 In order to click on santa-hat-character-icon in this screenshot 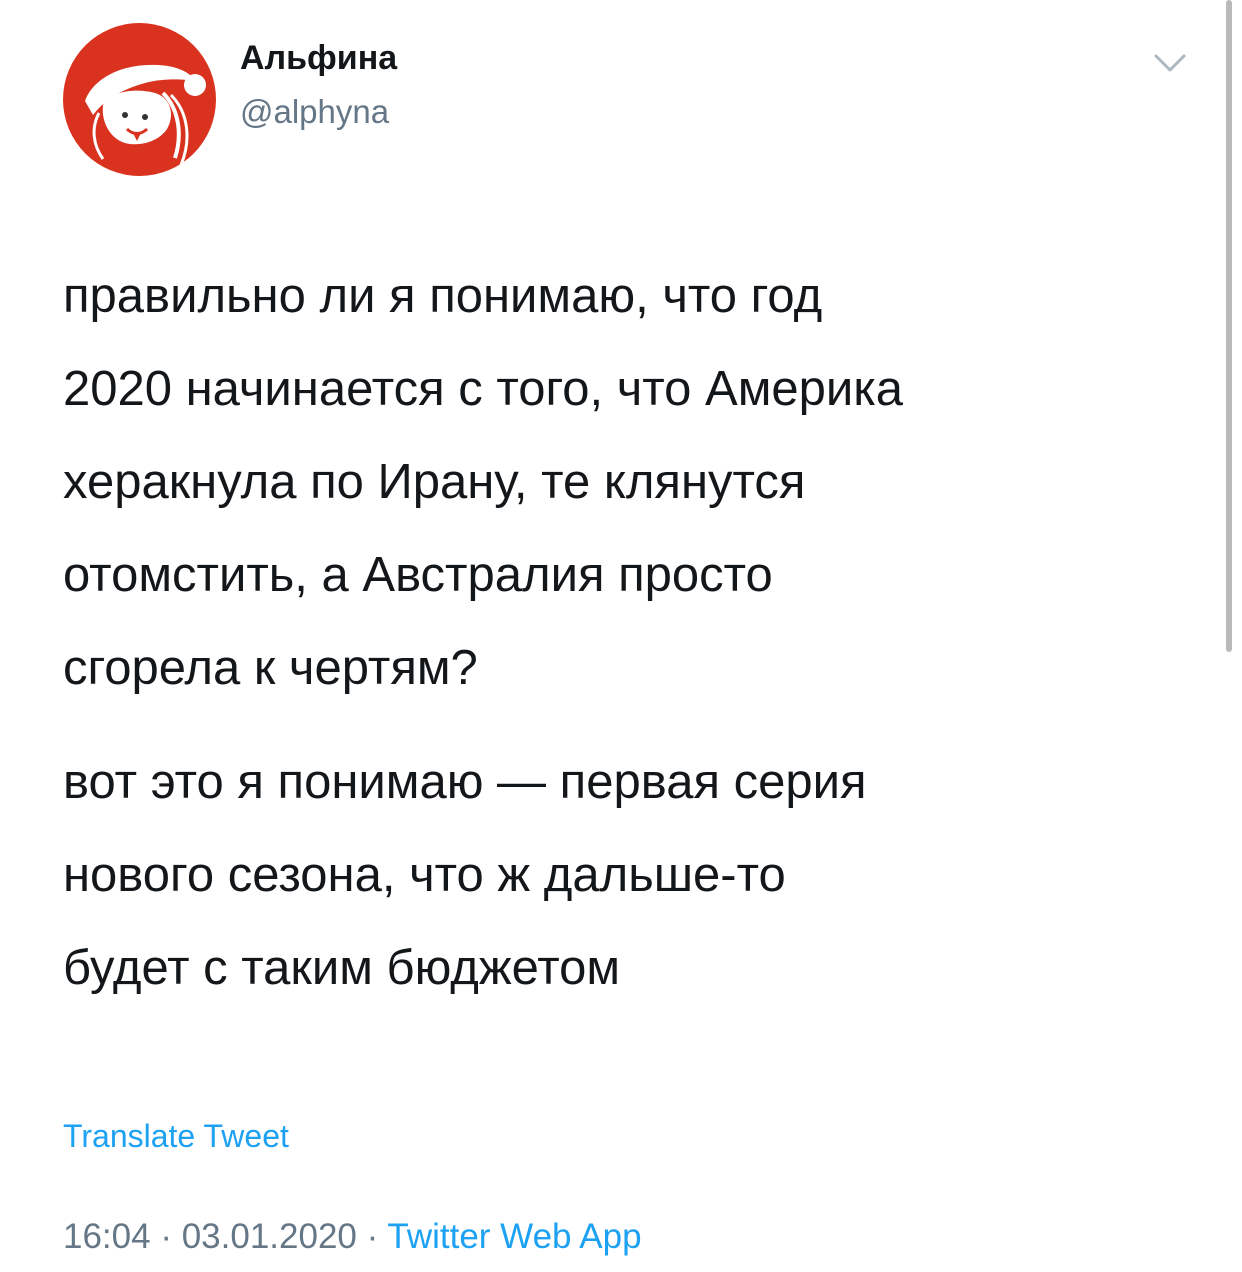, I will do `click(139, 99)`.